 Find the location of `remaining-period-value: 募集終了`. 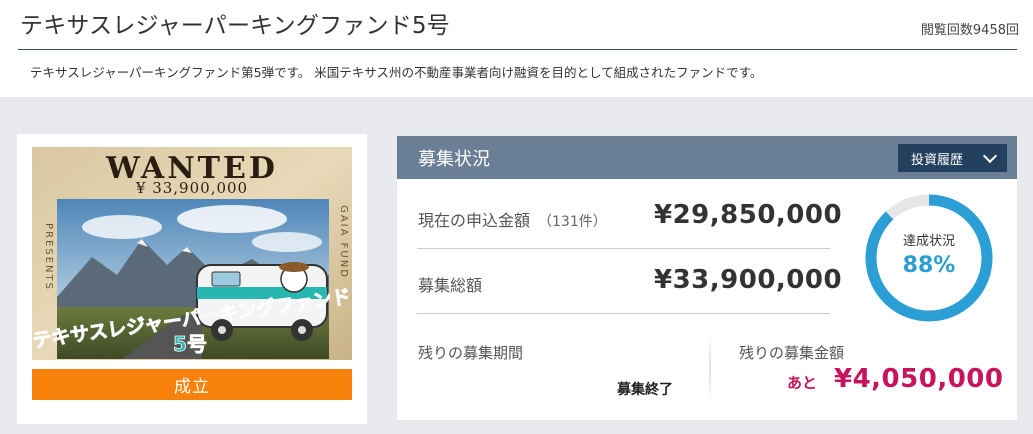

remaining-period-value: 募集終了 is located at coordinates (645, 390).